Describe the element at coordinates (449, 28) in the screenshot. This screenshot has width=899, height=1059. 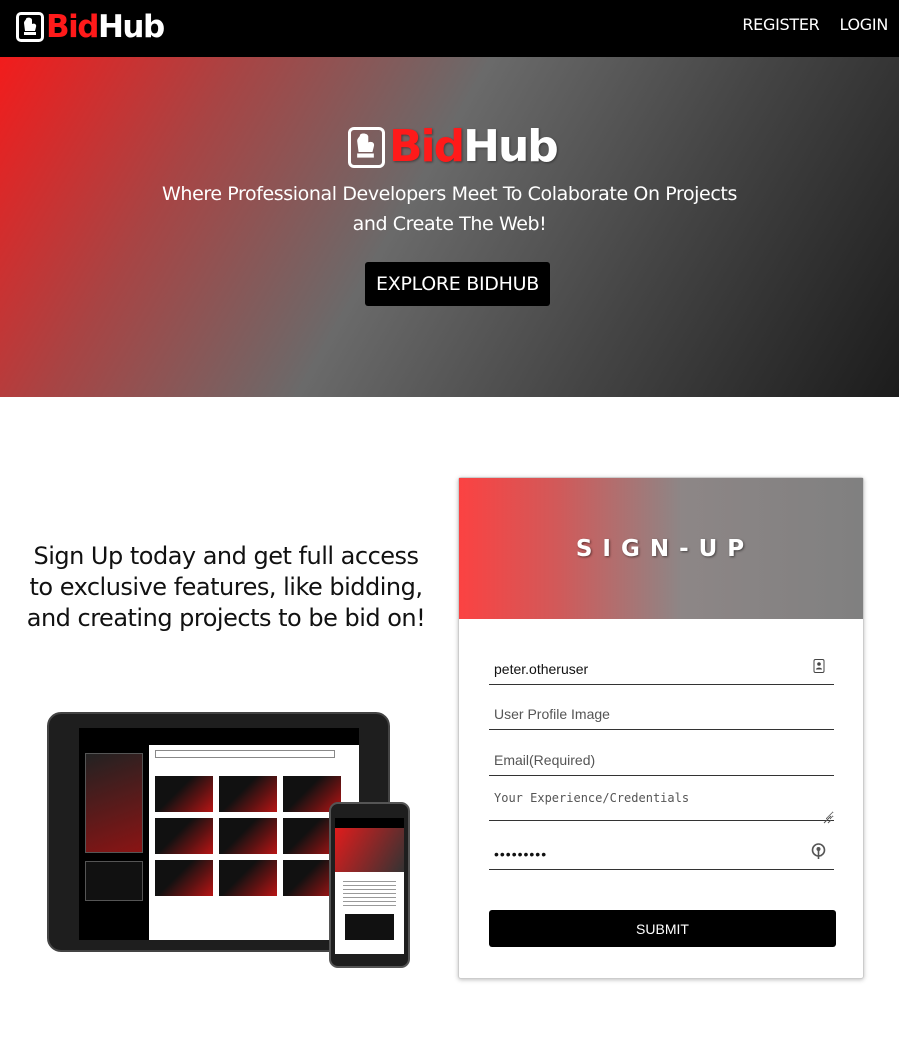
I see `top-navbar: BidHub REGISTER LOGIN` at that location.